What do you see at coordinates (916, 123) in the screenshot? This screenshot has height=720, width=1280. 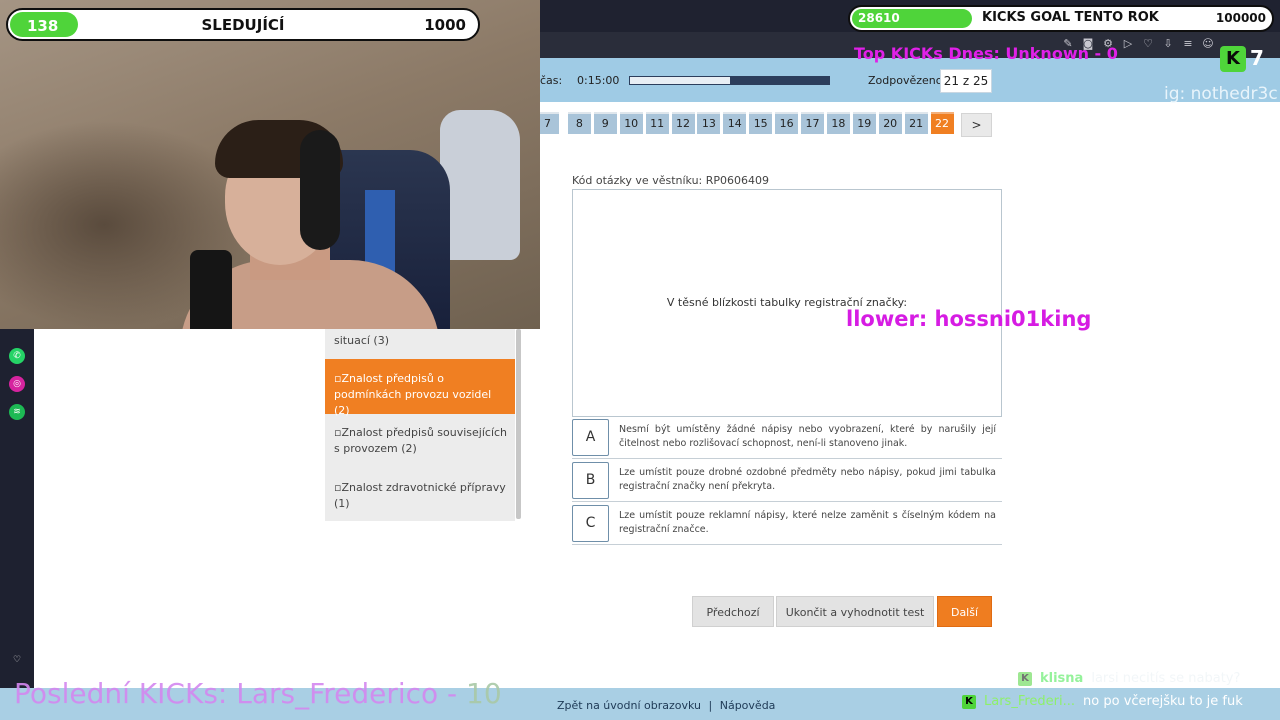 I see `question-nav-button: 21` at bounding box center [916, 123].